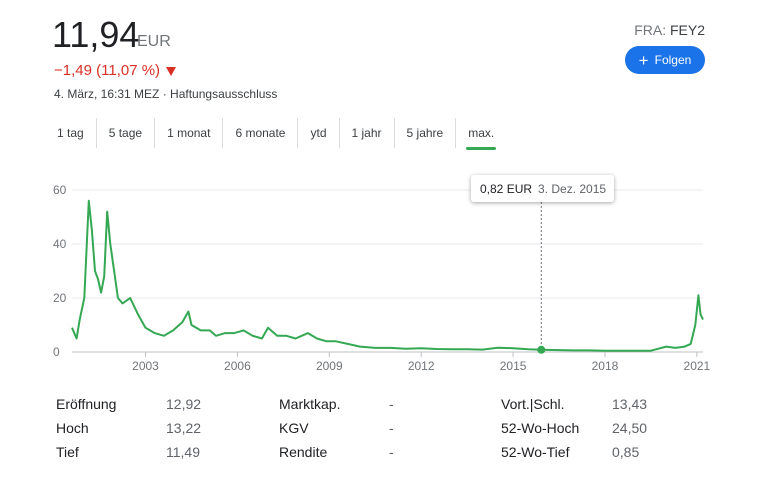 The width and height of the screenshot is (769, 484). I want to click on arrow-down-icon, so click(171, 71).